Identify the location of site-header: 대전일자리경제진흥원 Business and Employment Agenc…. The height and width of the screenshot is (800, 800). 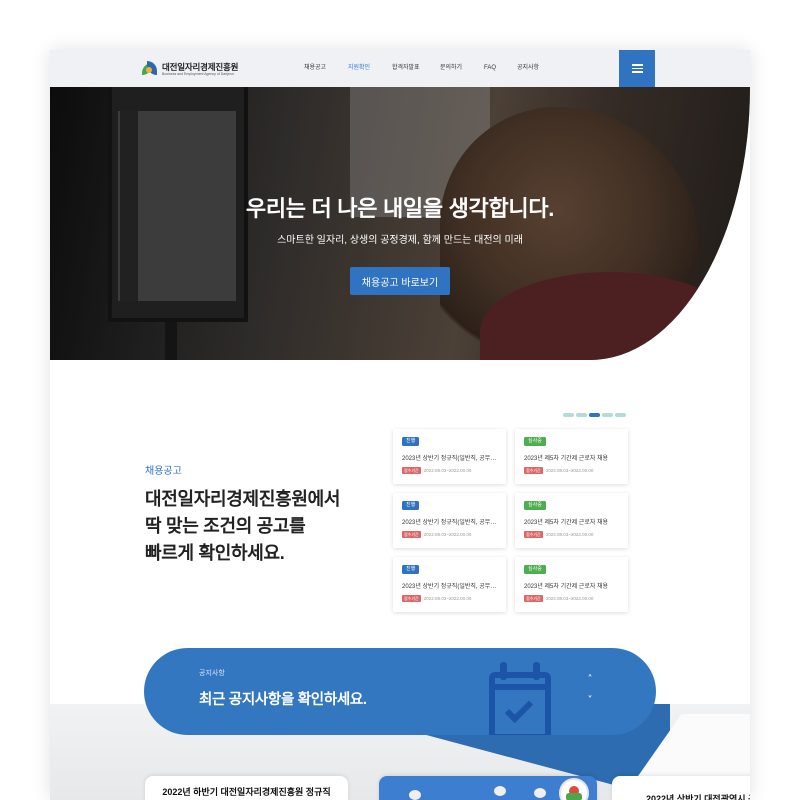
(400, 68).